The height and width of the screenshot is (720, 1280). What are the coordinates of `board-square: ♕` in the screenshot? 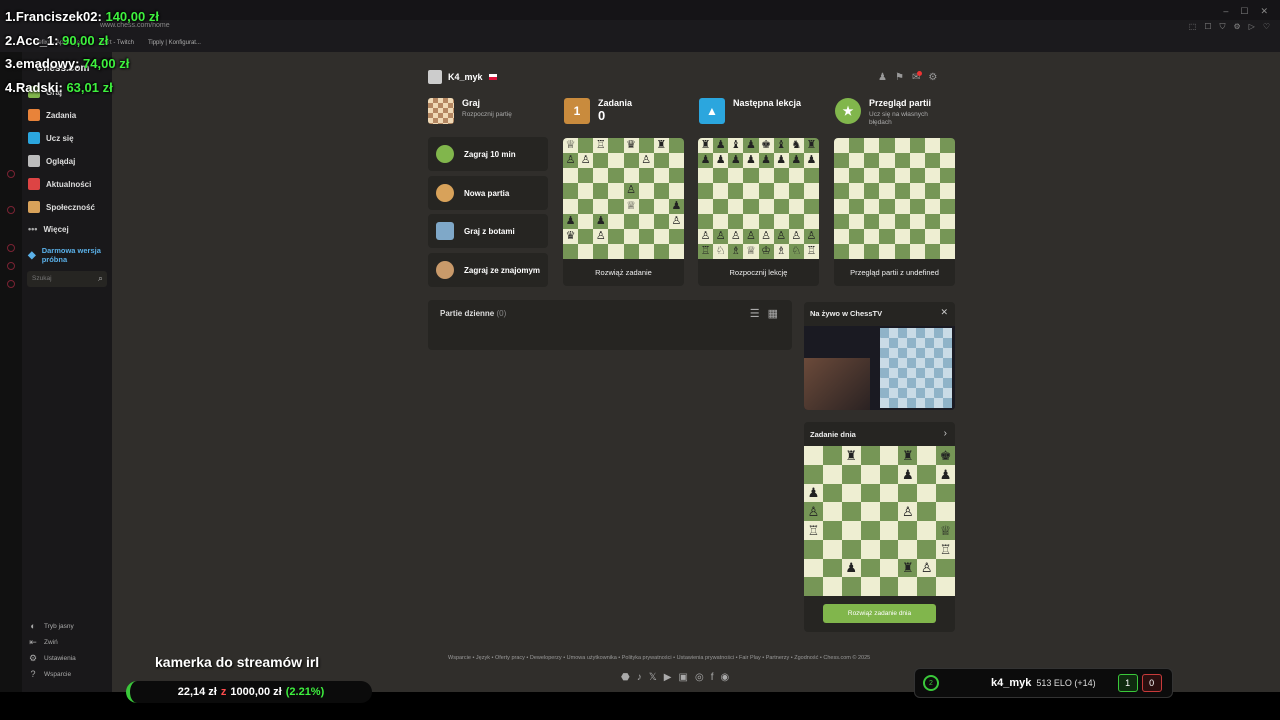 It's located at (631, 206).